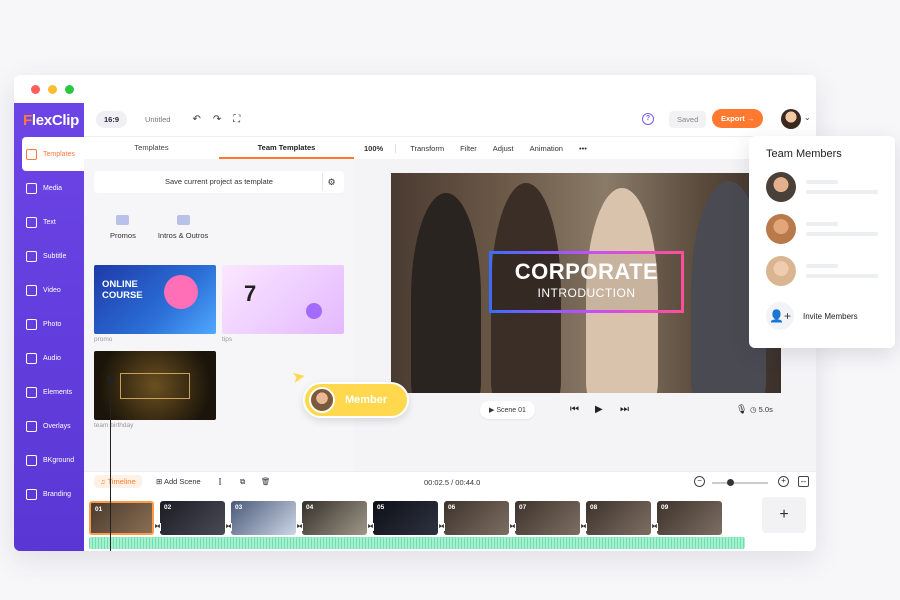 The width and height of the screenshot is (900, 600). I want to click on thumbnail-graphic, so click(155, 386).